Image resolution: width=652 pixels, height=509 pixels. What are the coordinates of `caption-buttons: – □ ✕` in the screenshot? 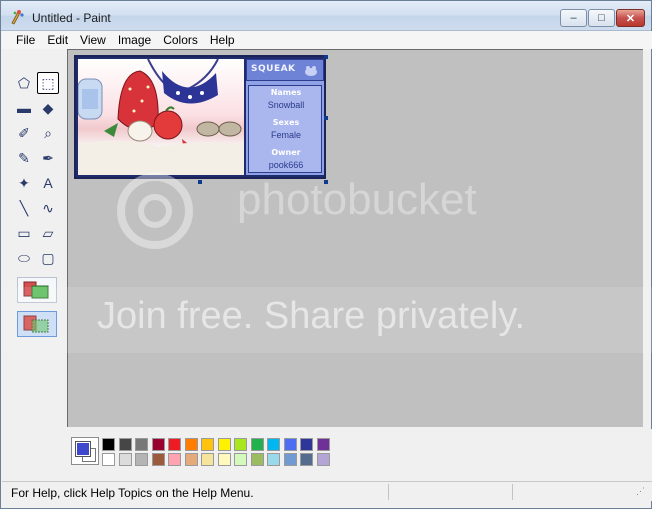 It's located at (602, 18).